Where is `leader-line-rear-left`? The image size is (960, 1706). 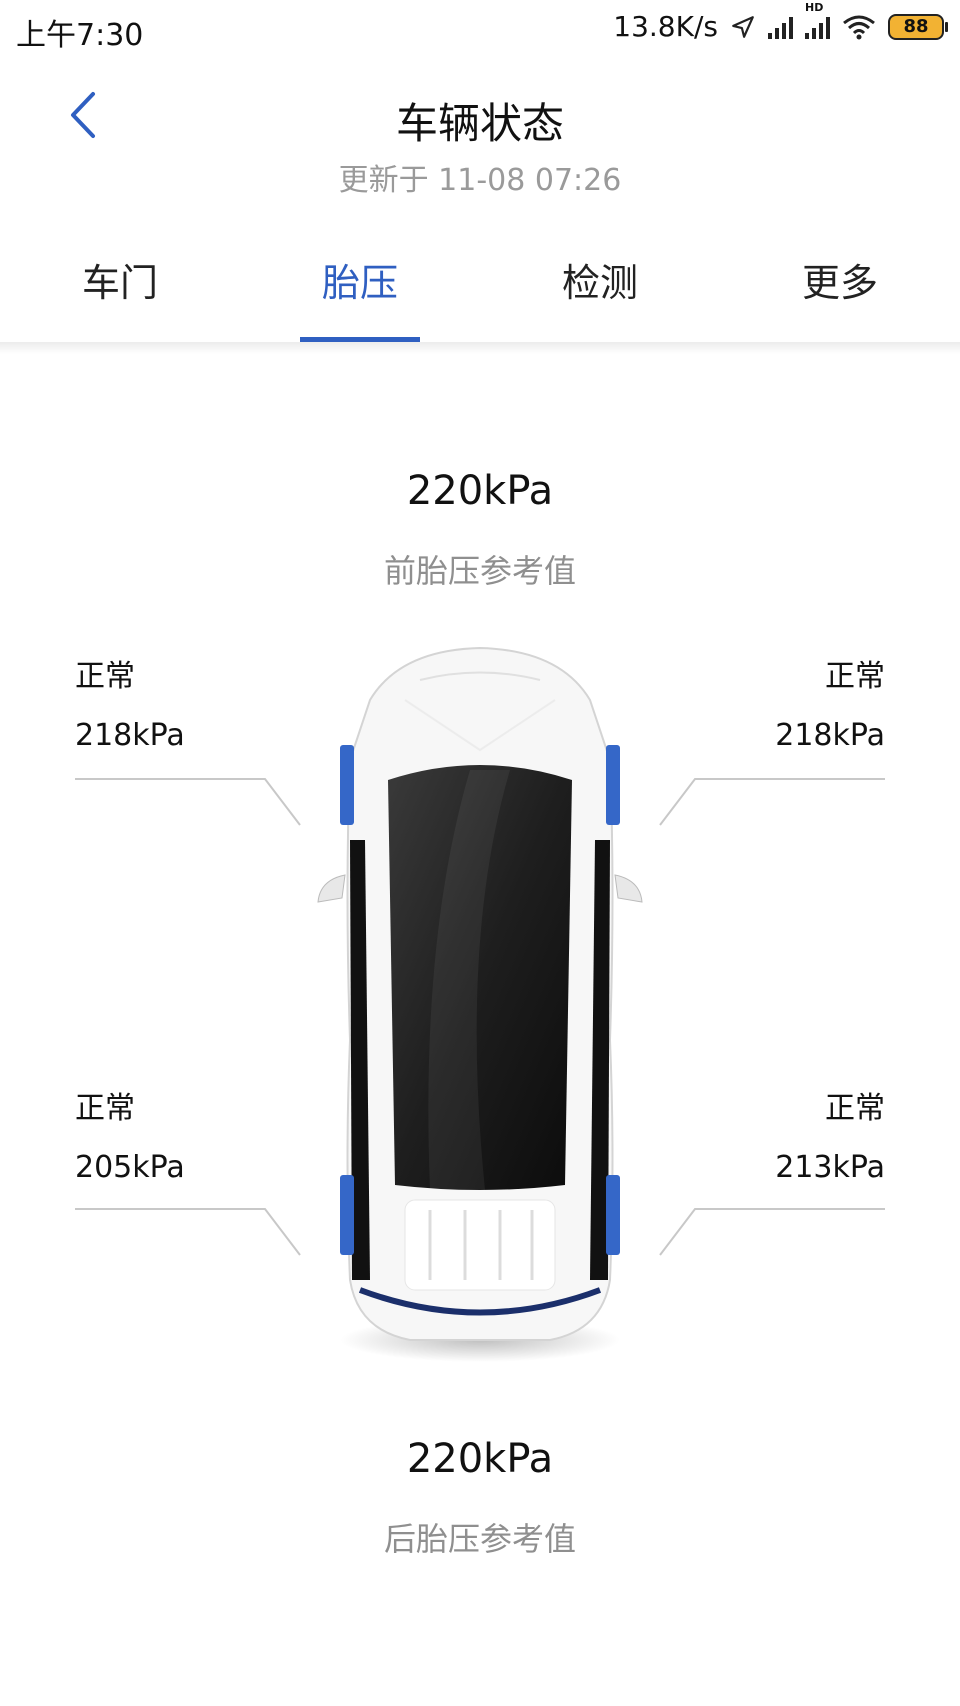
leader-line-rear-left is located at coordinates (188, 1232).